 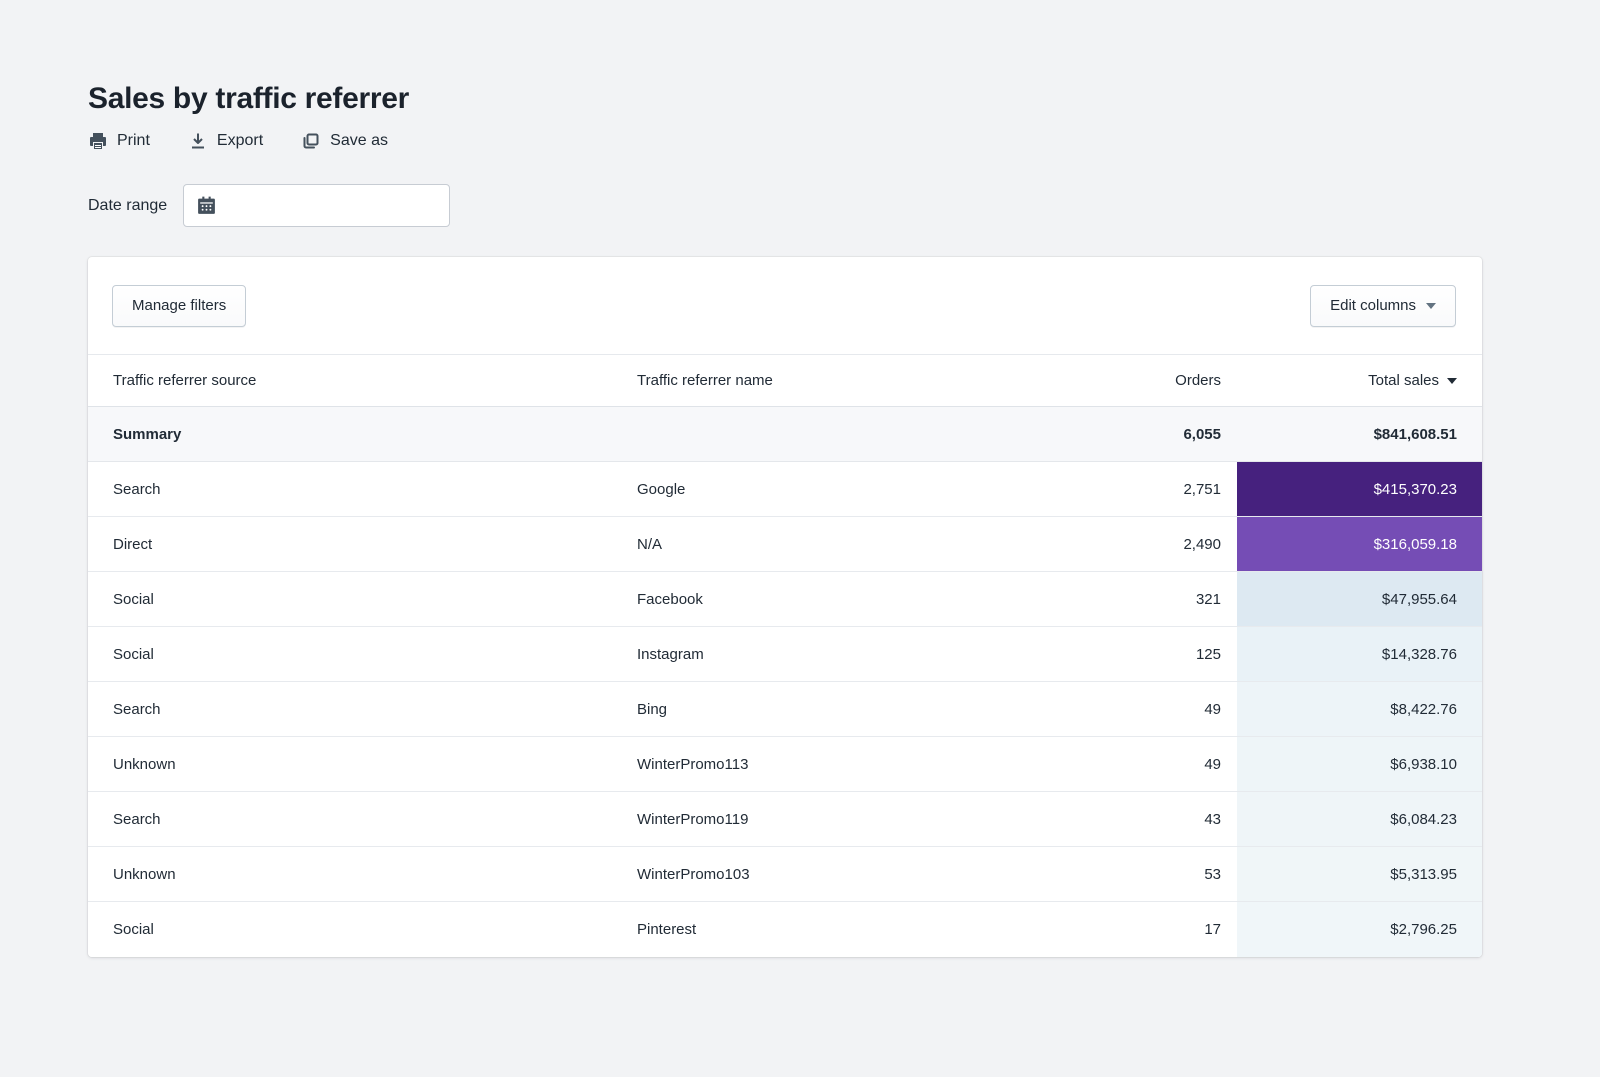 I want to click on manage-filters-button: Manage filters, so click(x=179, y=305).